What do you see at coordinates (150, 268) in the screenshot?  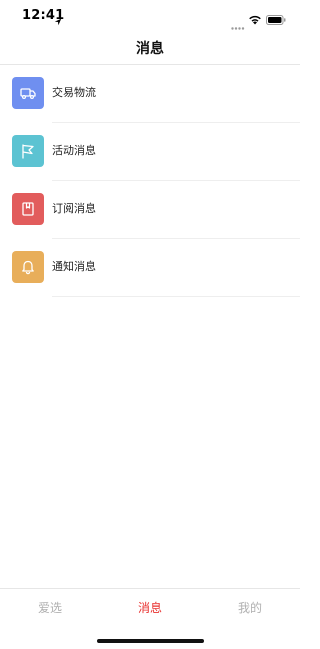 I see `list-item-notification-messages: 通知消息` at bounding box center [150, 268].